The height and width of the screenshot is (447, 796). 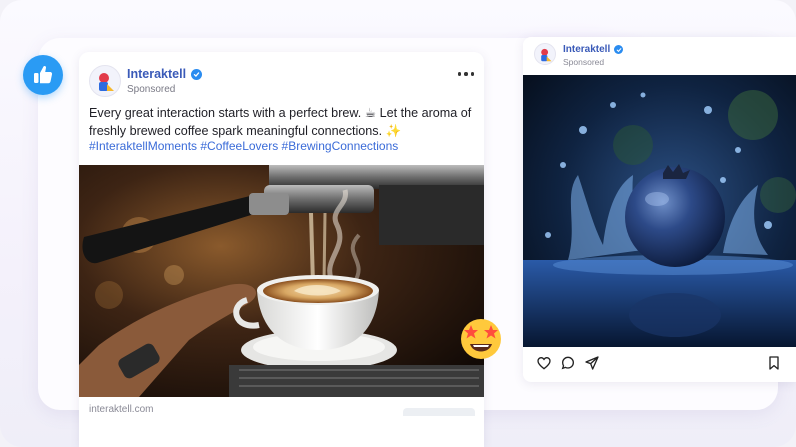 I want to click on website-url: interaktell.com, so click(x=121, y=409).